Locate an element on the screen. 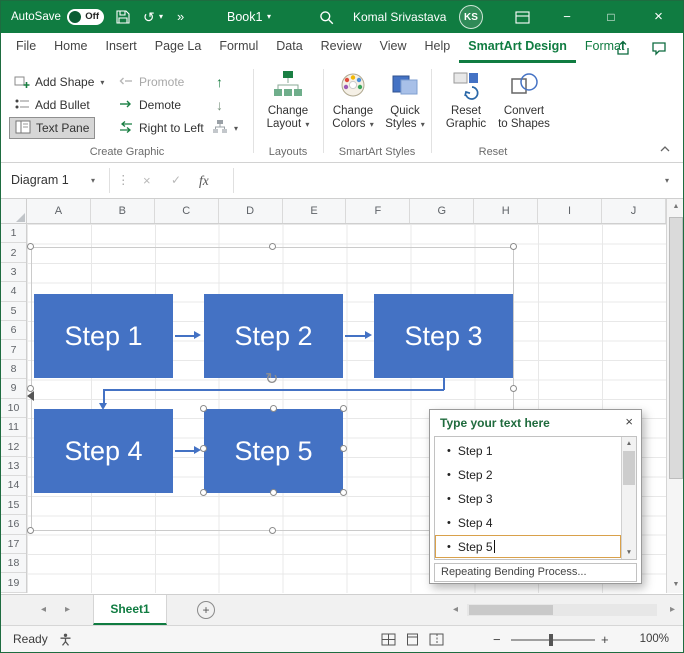 Image resolution: width=684 pixels, height=653 pixels. tab-insert: Insert is located at coordinates (121, 48).